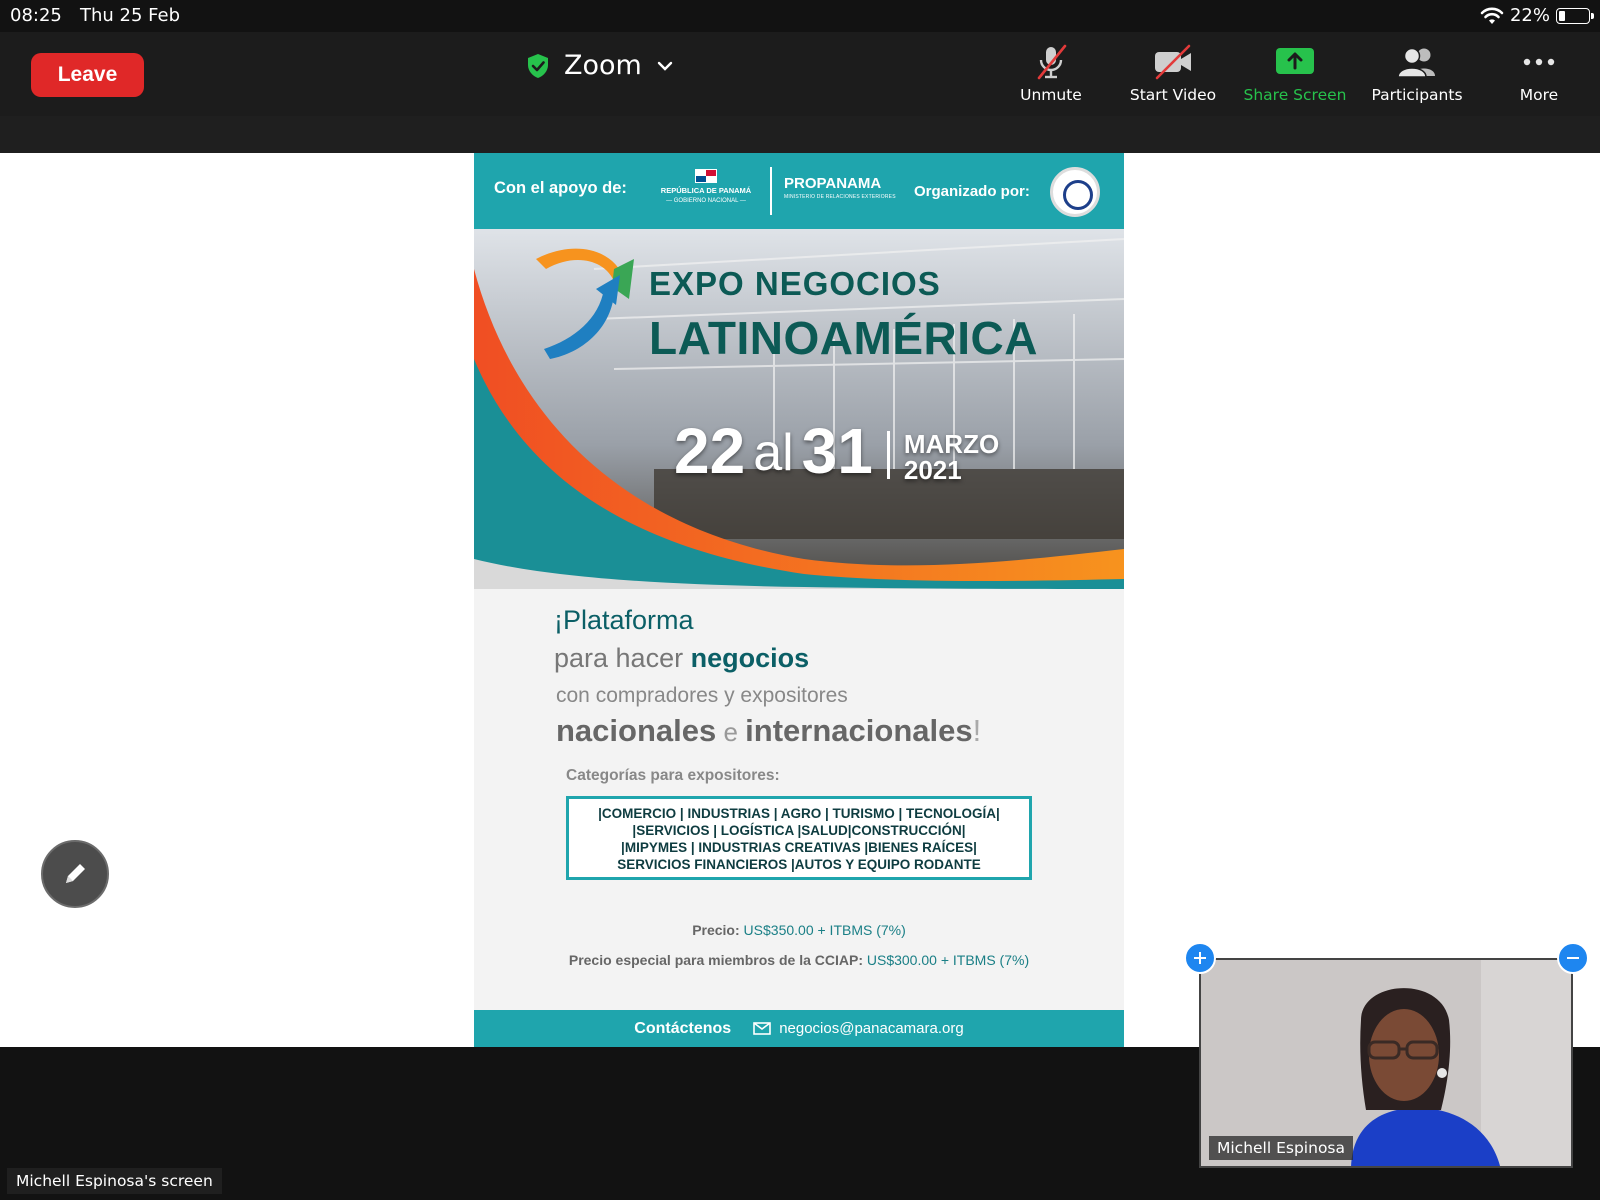 The height and width of the screenshot is (1200, 1600). What do you see at coordinates (800, 134) in the screenshot?
I see `toolbar-spacer` at bounding box center [800, 134].